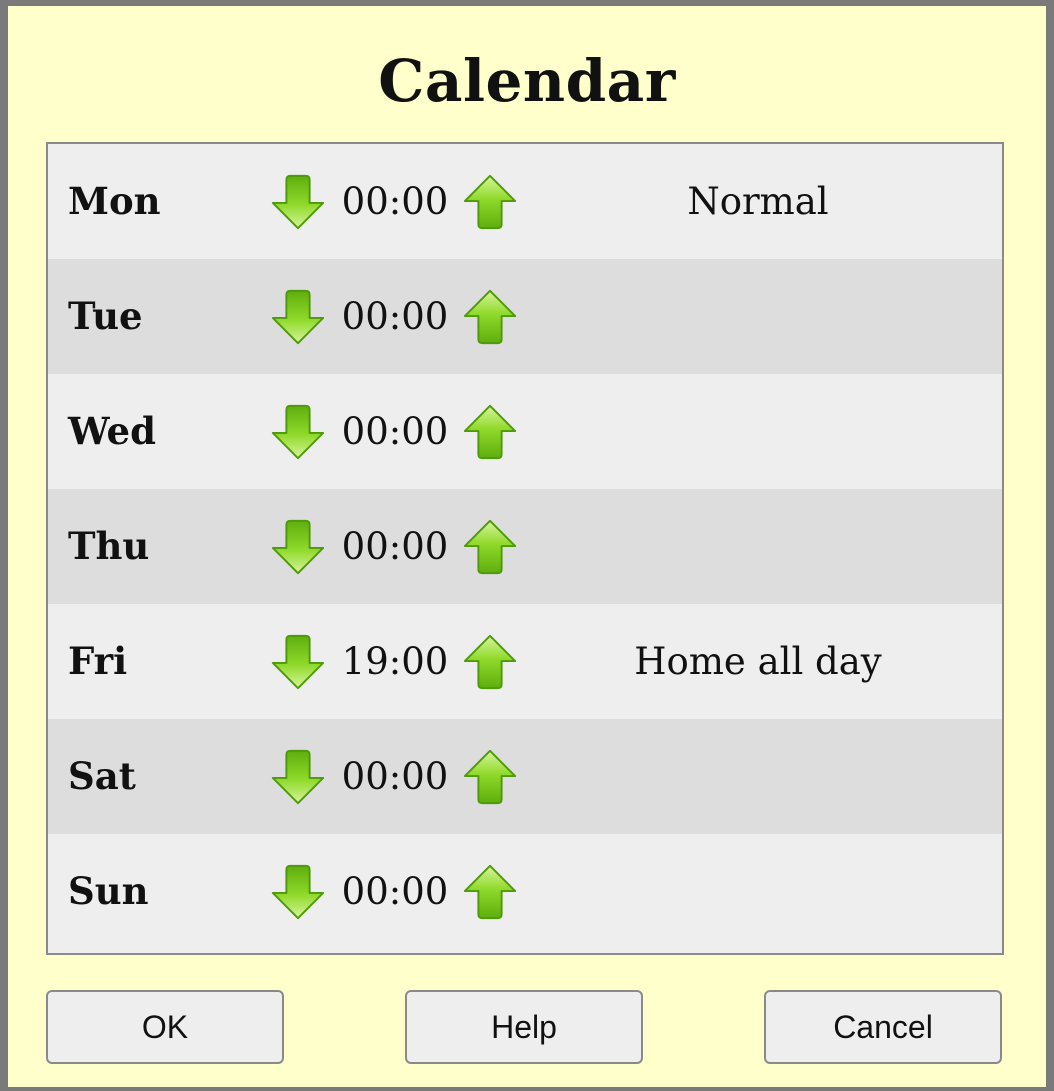 Image resolution: width=1054 pixels, height=1091 pixels. I want to click on help-button: Help, so click(524, 1027).